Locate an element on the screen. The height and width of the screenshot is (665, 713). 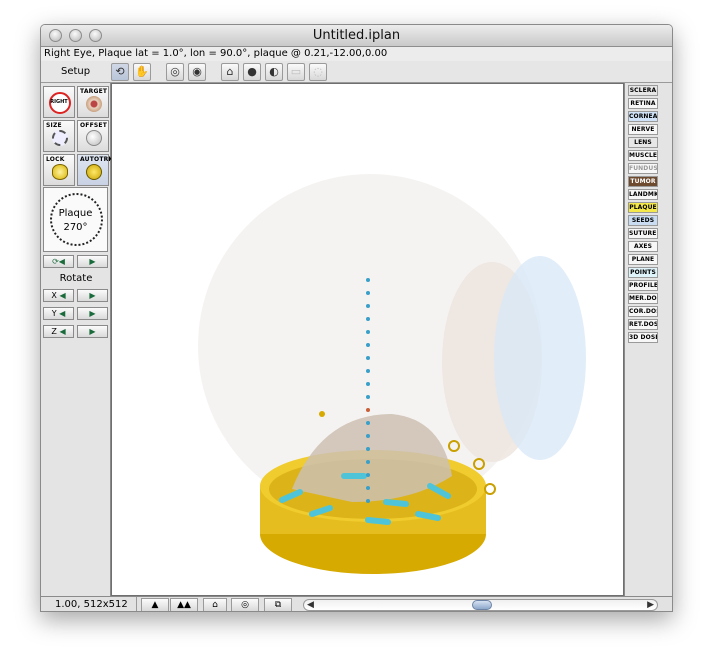
plaque-rotation-dial: Plaque 270° is located at coordinates (75, 219).